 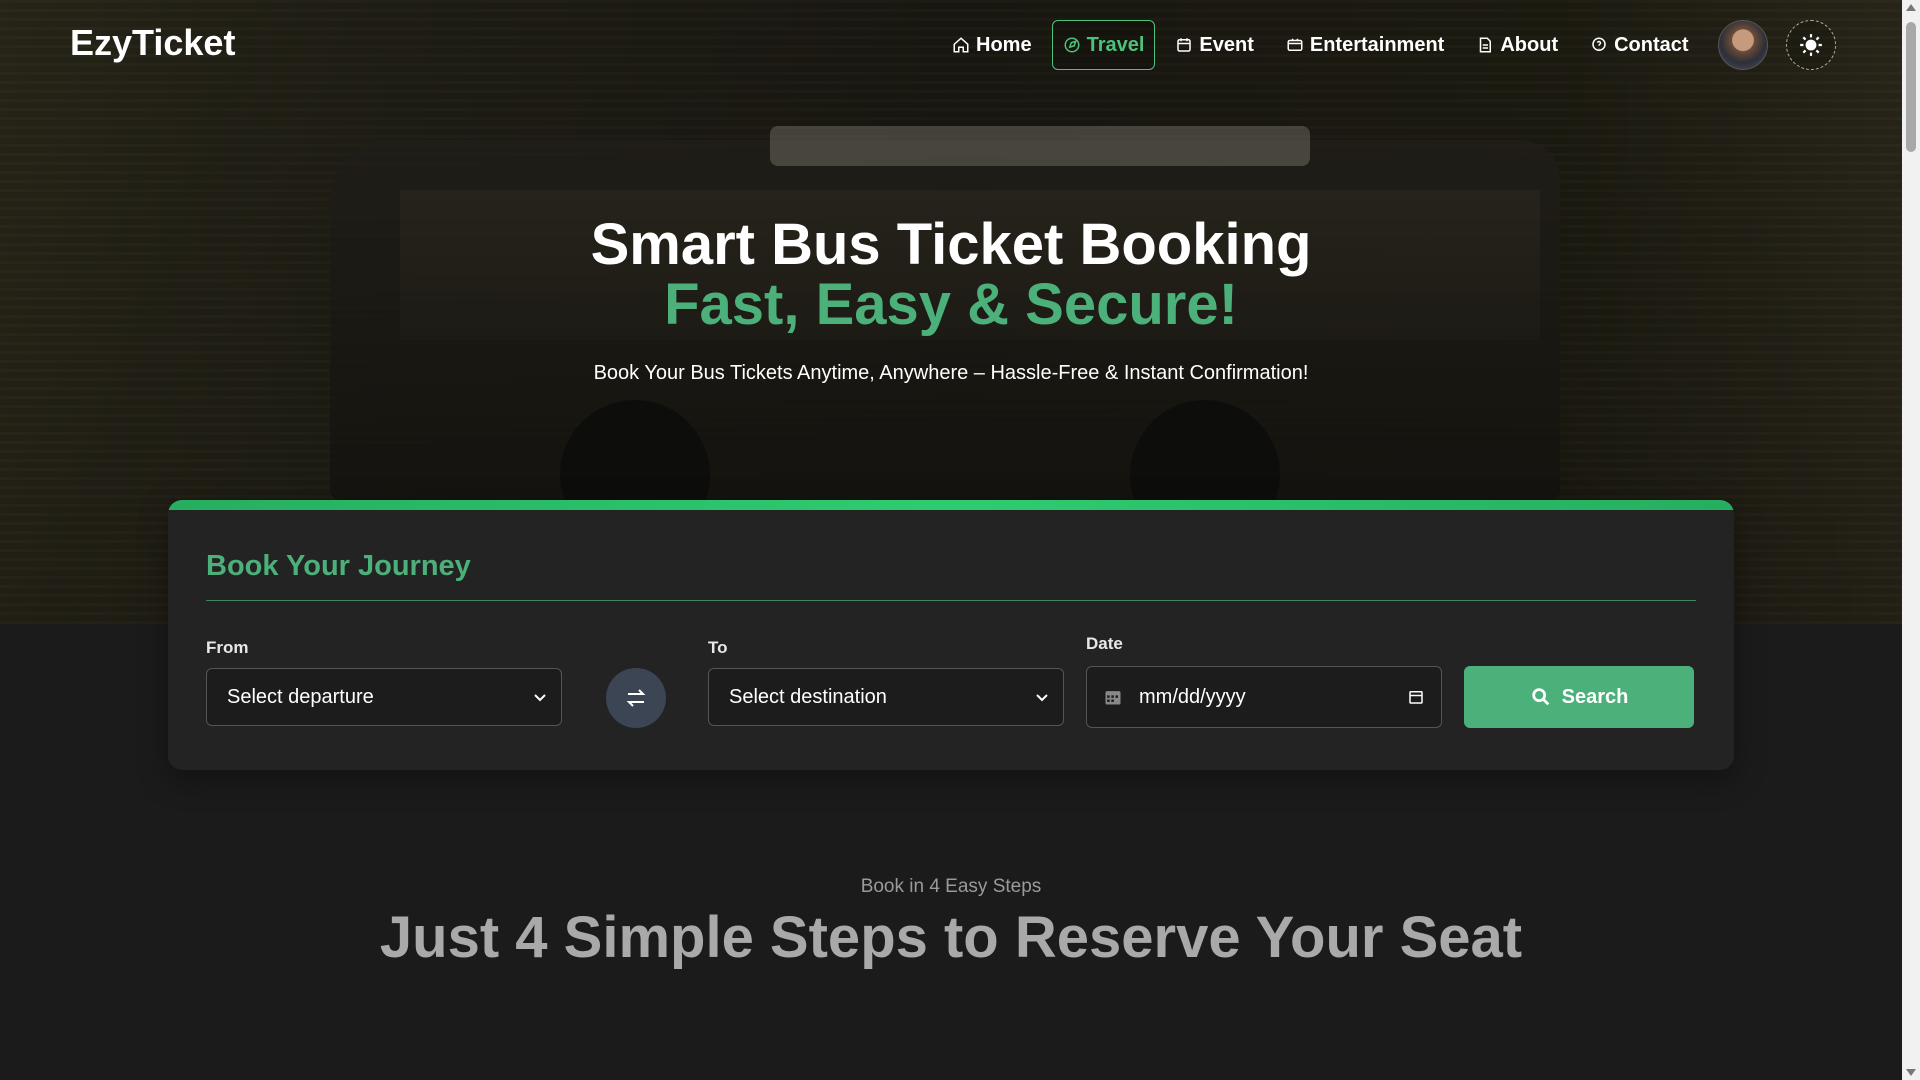 I want to click on scroll-down-arrow-icon, so click(x=1911, y=1072).